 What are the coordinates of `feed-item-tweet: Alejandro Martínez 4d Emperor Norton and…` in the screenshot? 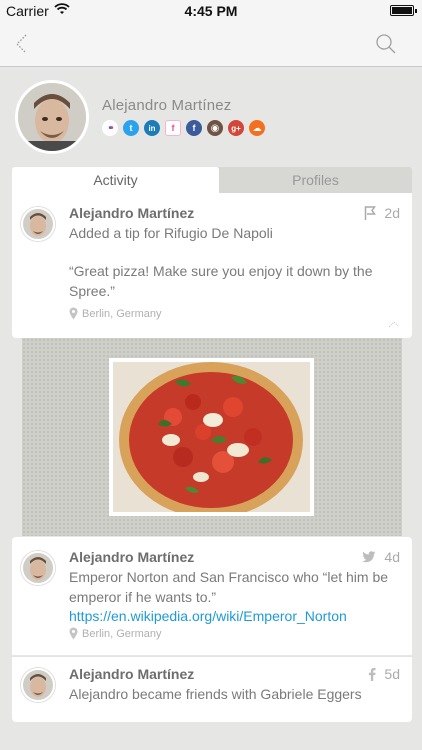 It's located at (212, 596).